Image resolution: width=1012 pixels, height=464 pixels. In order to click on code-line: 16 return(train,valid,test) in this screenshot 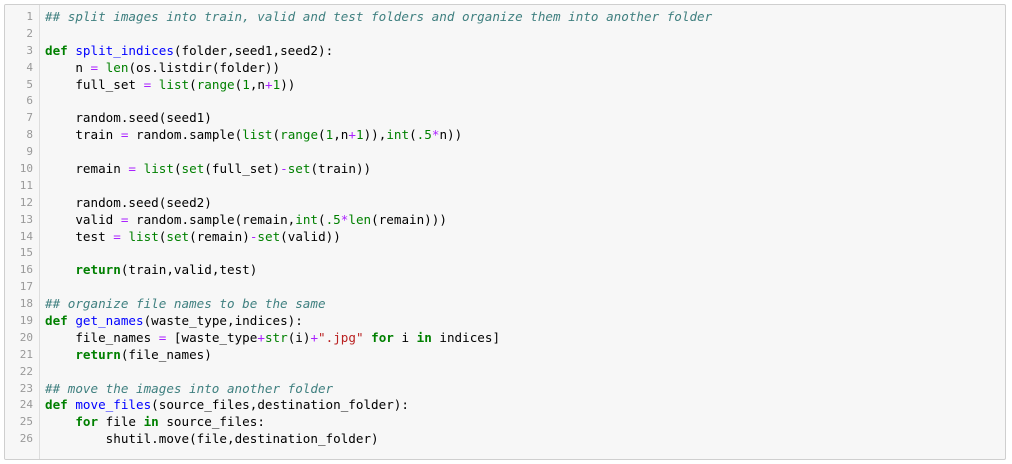, I will do `click(505, 270)`.